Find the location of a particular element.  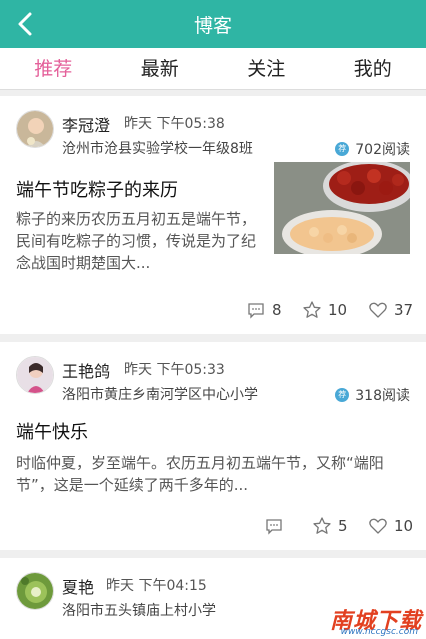

post-author-row: 王艳鸽 昨天 下午05:33 洛阳市黄庄乡南河学区中心小学 荐 318阅读 is located at coordinates (213, 375).